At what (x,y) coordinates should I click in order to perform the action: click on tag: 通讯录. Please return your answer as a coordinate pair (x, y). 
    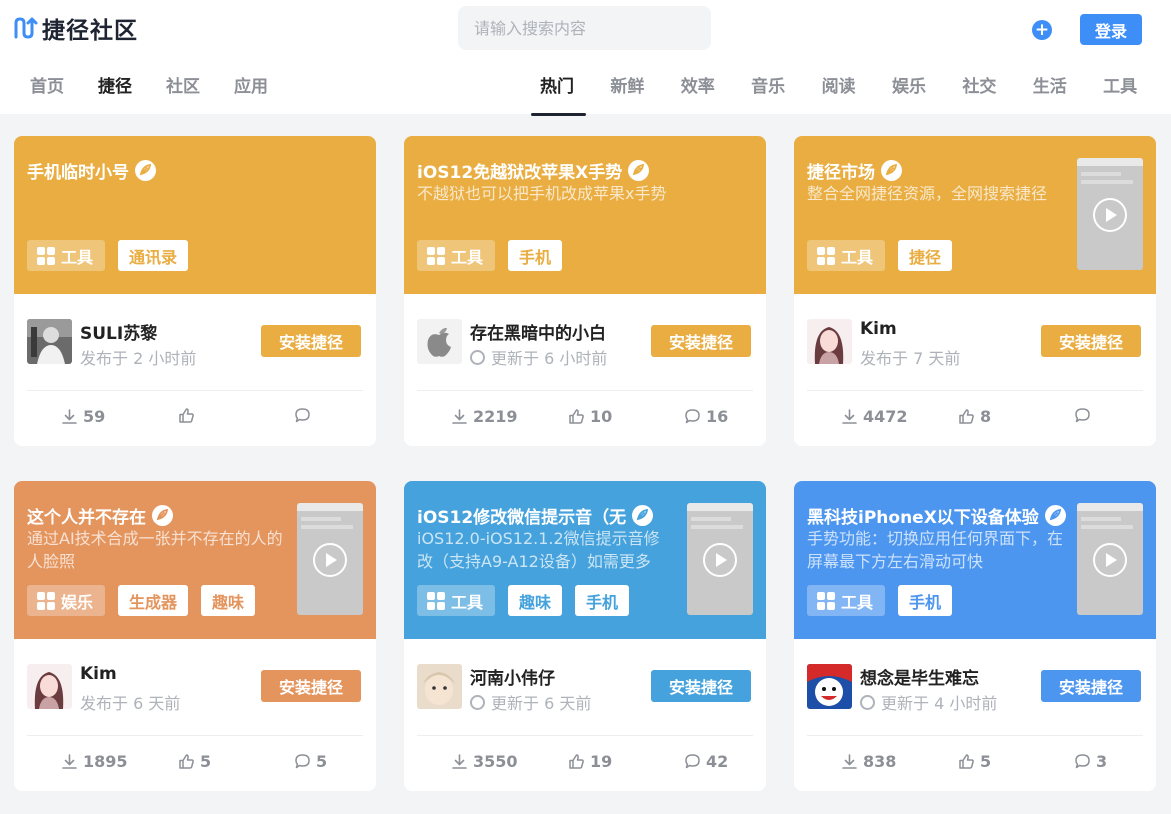
    Looking at the image, I should click on (153, 255).